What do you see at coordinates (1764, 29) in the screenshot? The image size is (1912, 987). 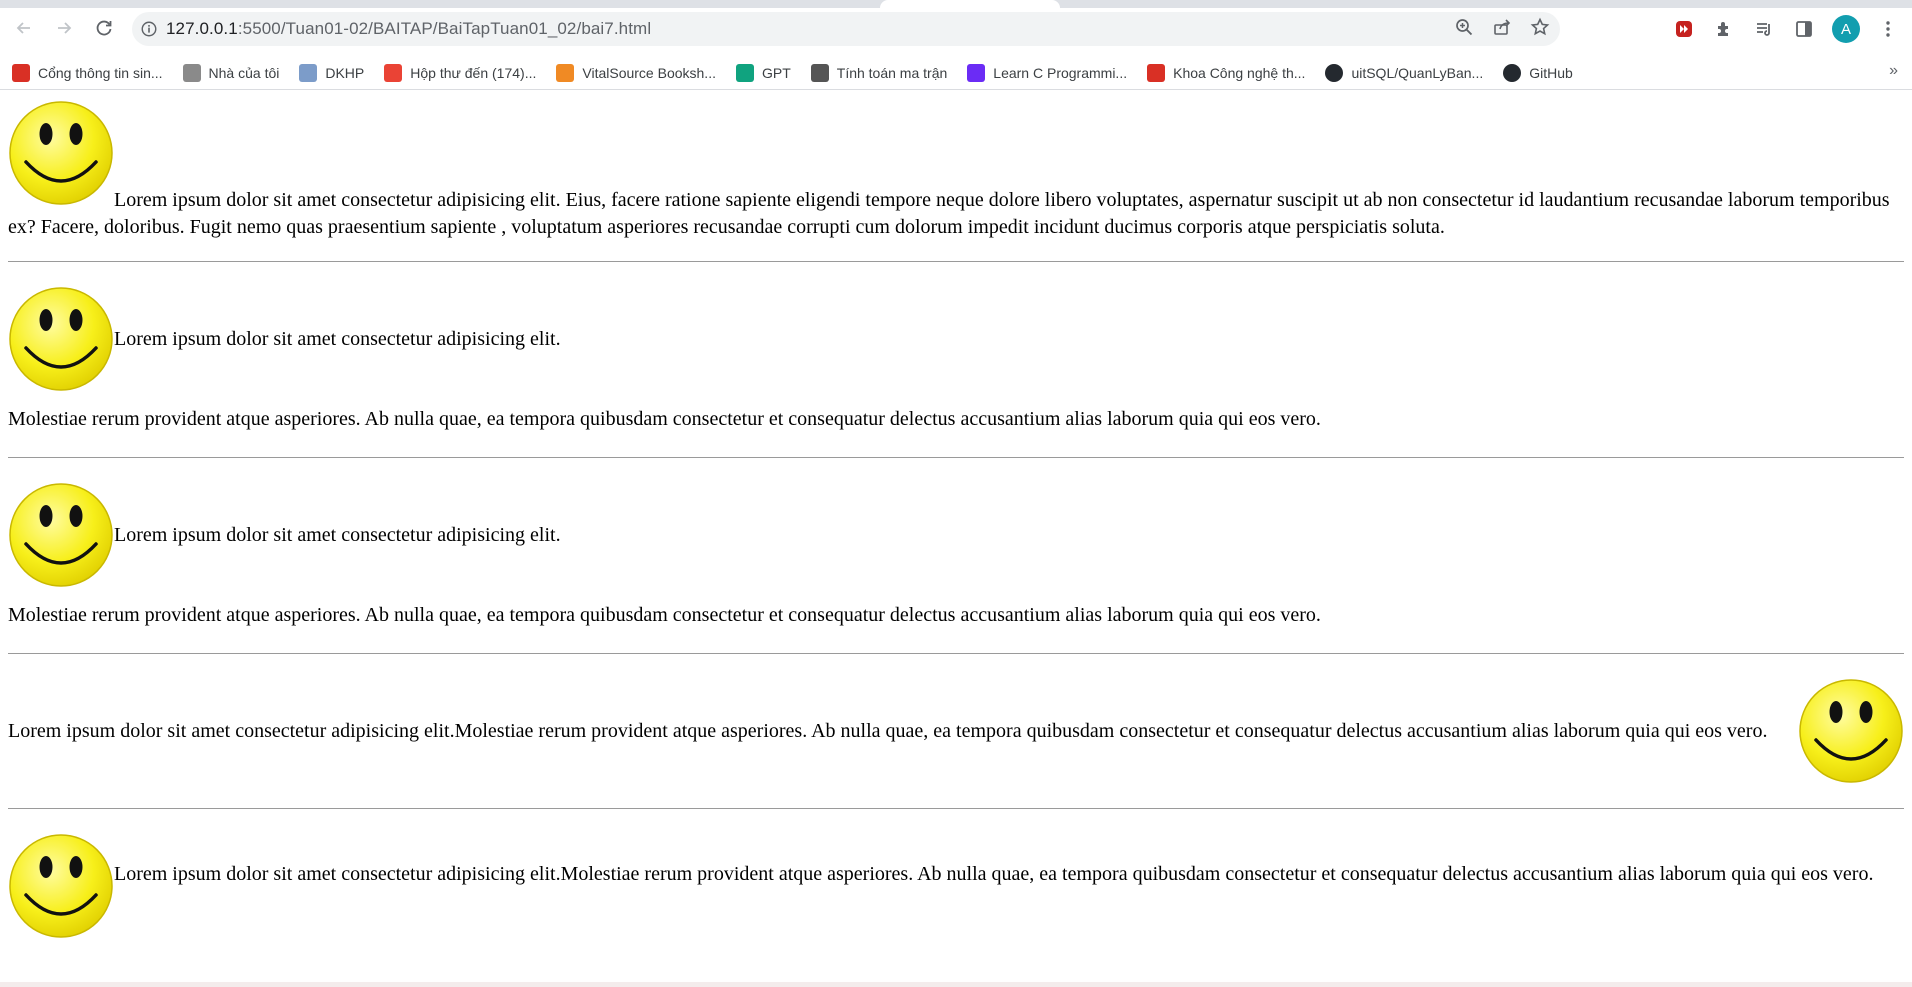 I see `media-queue-icon` at bounding box center [1764, 29].